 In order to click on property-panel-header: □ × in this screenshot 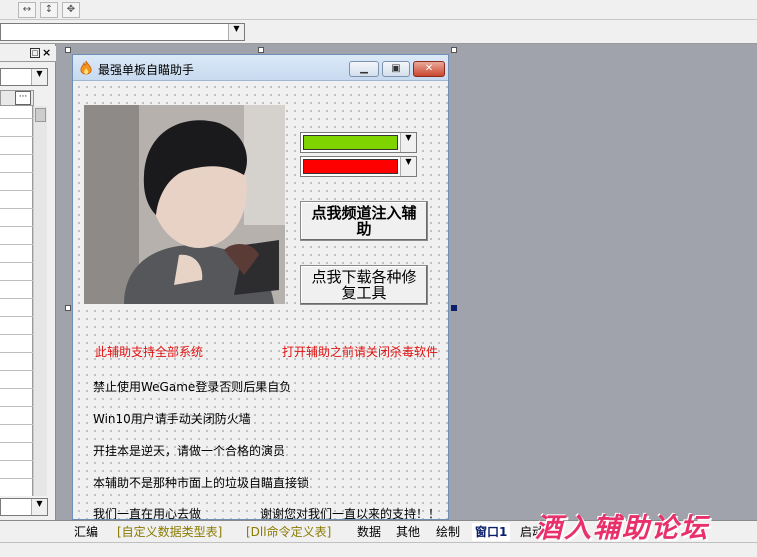, I will do `click(28, 54)`.